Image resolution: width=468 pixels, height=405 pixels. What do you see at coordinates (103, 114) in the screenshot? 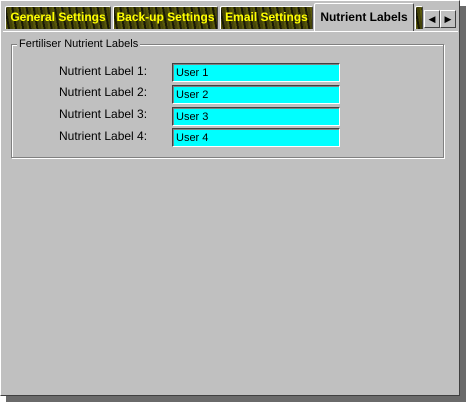
I see `nutrient-label-3-caption: Nutrient Label 3:` at bounding box center [103, 114].